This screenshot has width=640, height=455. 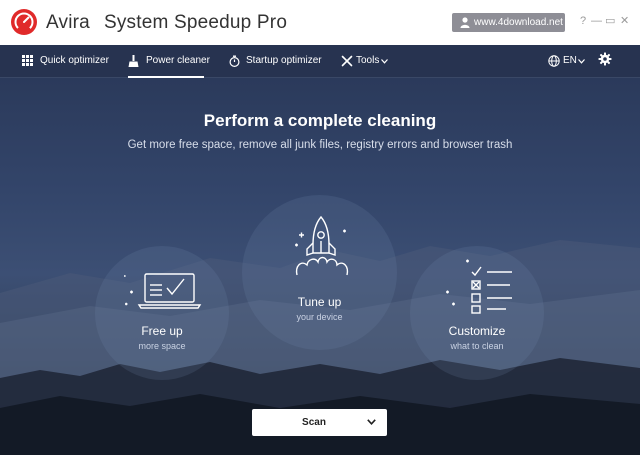 What do you see at coordinates (133, 61) in the screenshot?
I see `broom-icon` at bounding box center [133, 61].